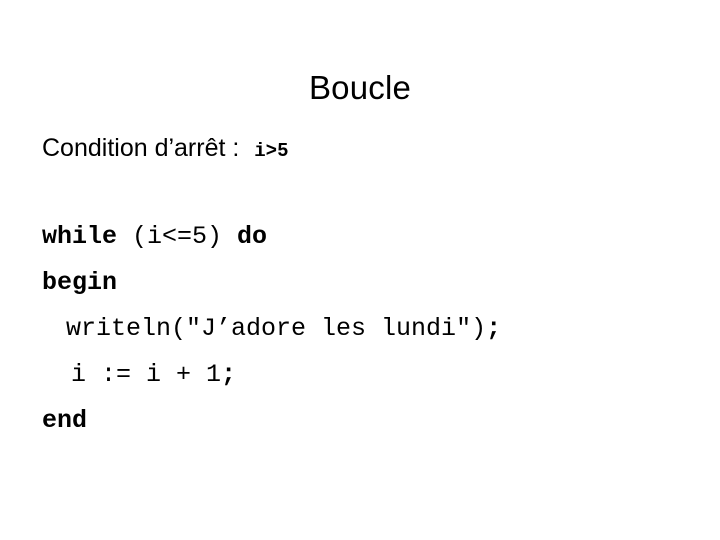 The image size is (720, 540). I want to click on code-token: writeln("J’adore les lundi"), so click(276, 328).